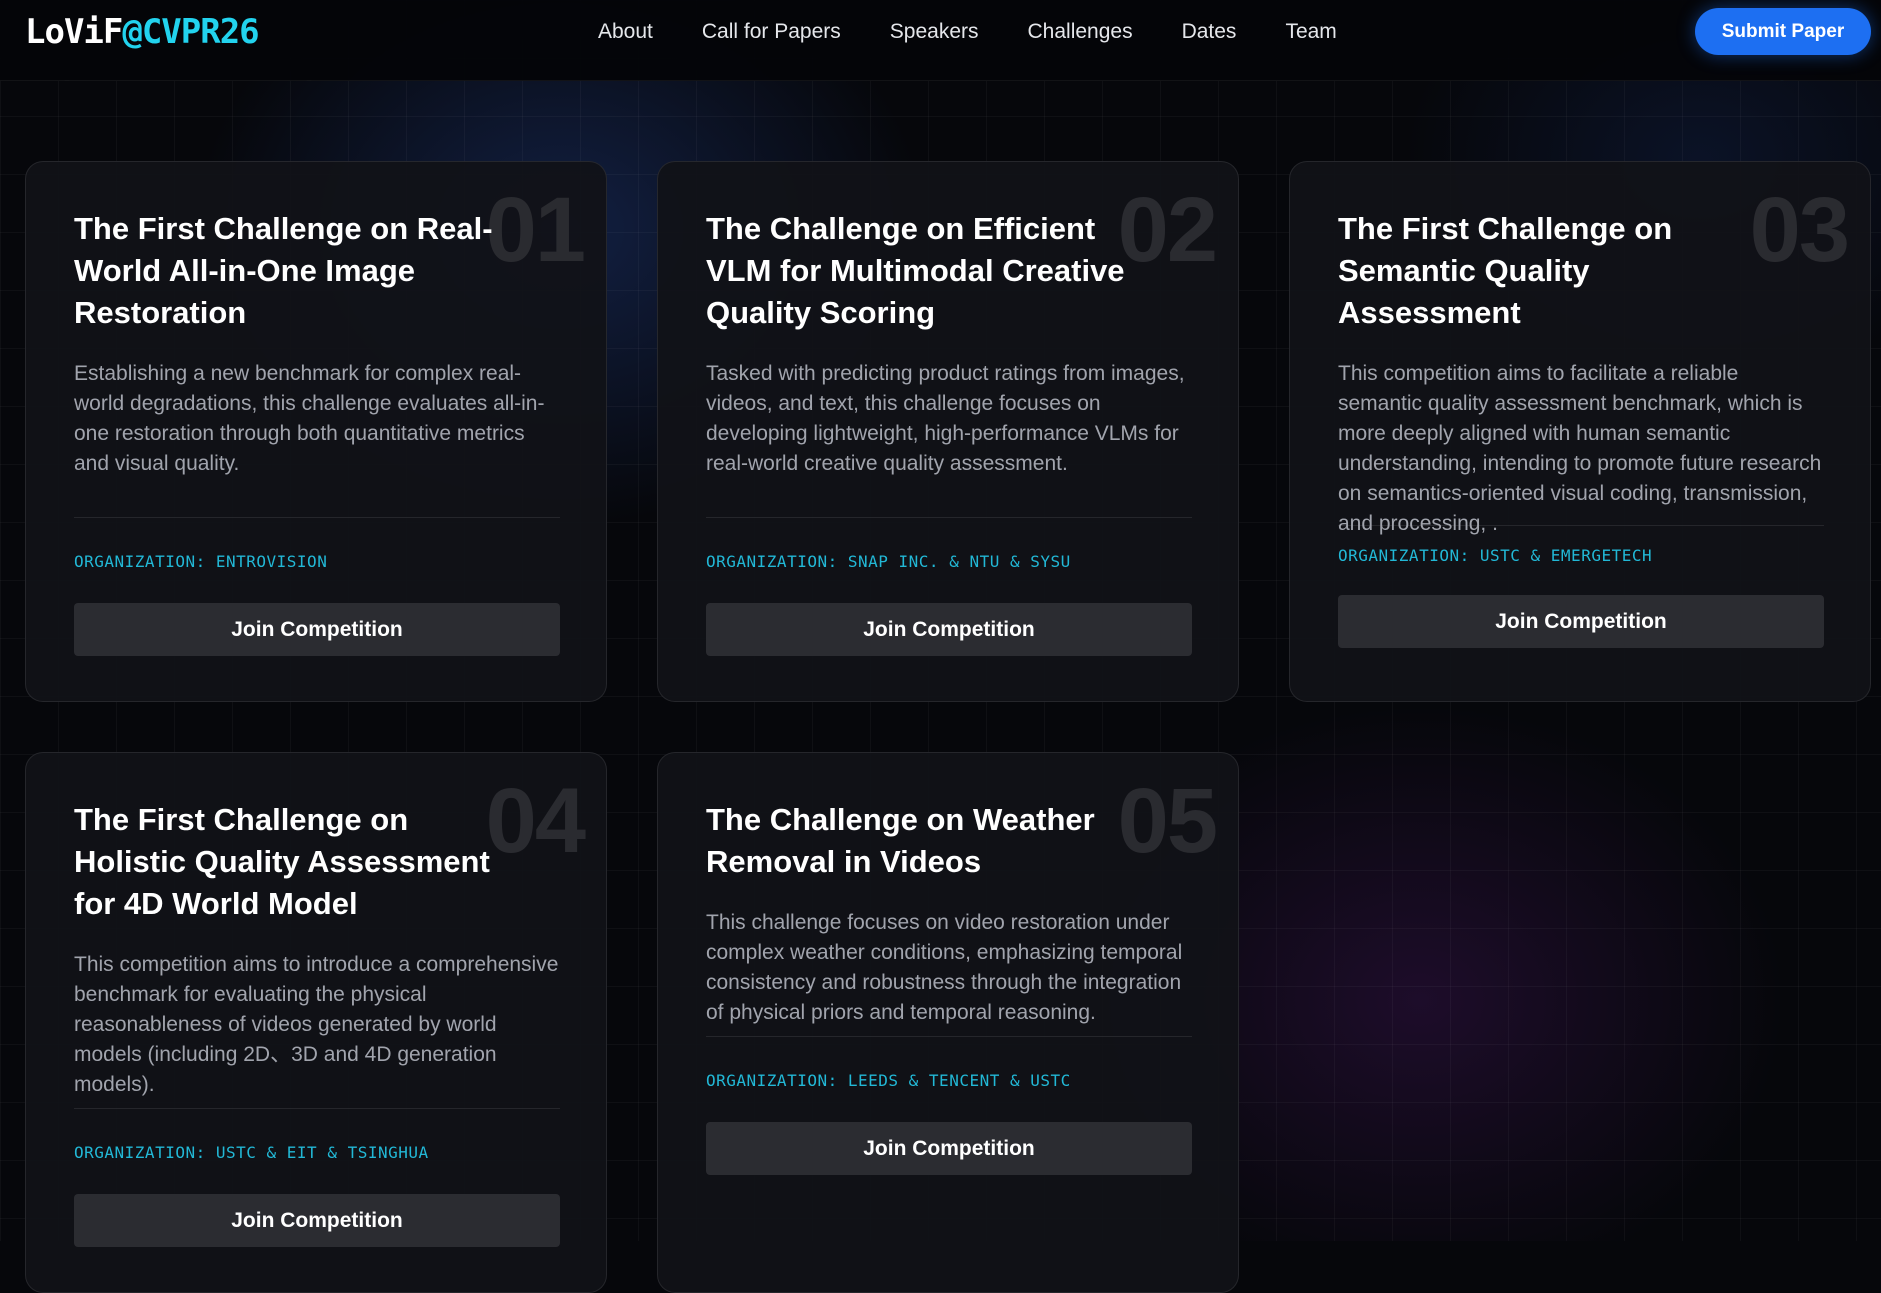 The height and width of the screenshot is (1293, 1881). What do you see at coordinates (190, 32) in the screenshot?
I see `logo-text-cvpr: @CVPR26` at bounding box center [190, 32].